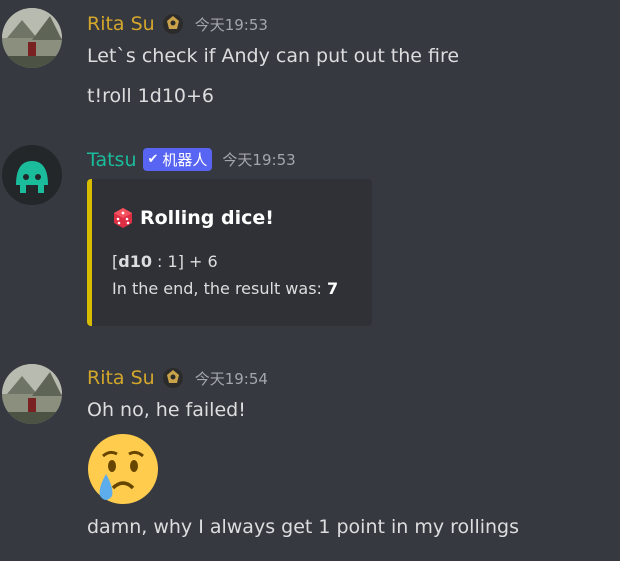  I want to click on verified-check-icon: ✔, so click(153, 159).